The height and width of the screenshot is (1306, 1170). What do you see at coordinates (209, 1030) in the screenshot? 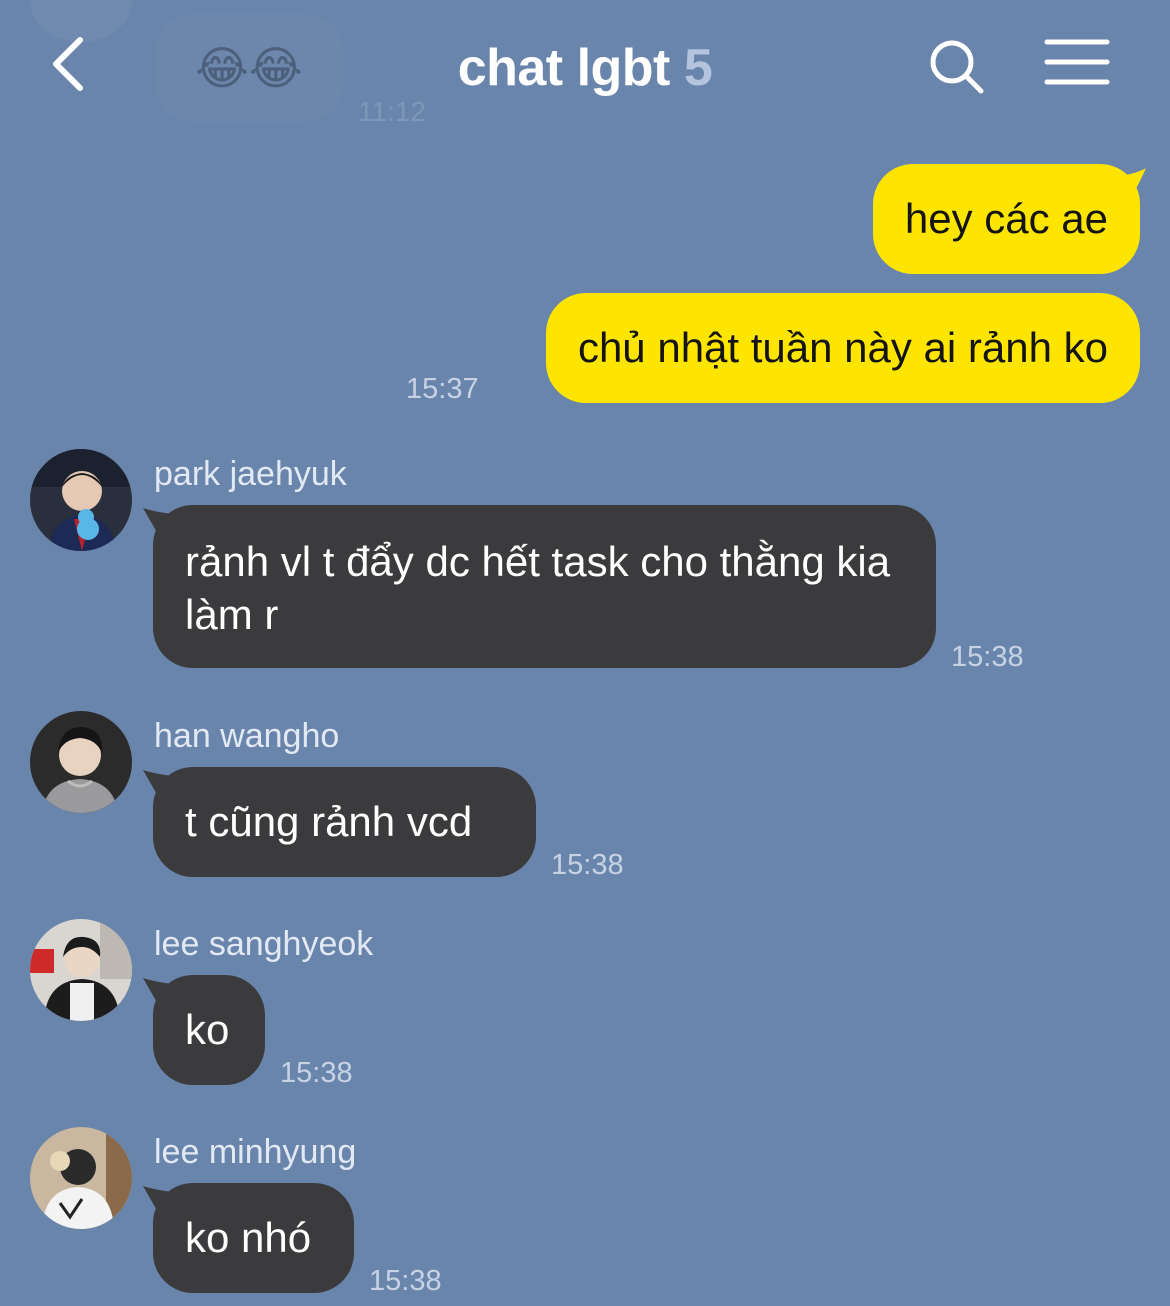
I see `message-bubble: ko` at bounding box center [209, 1030].